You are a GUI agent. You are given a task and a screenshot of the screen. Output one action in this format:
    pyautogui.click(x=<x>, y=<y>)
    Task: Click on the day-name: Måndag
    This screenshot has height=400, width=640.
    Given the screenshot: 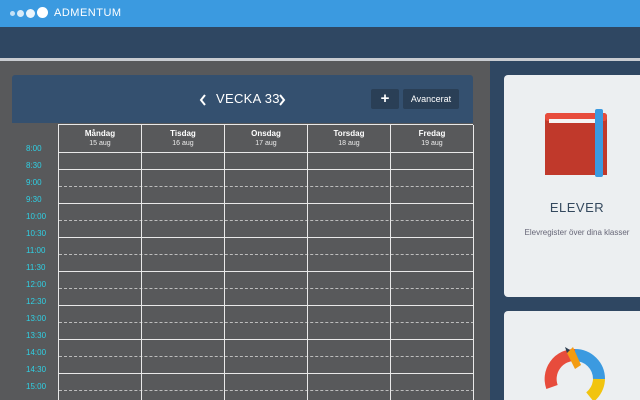 What is the action you would take?
    pyautogui.click(x=100, y=133)
    